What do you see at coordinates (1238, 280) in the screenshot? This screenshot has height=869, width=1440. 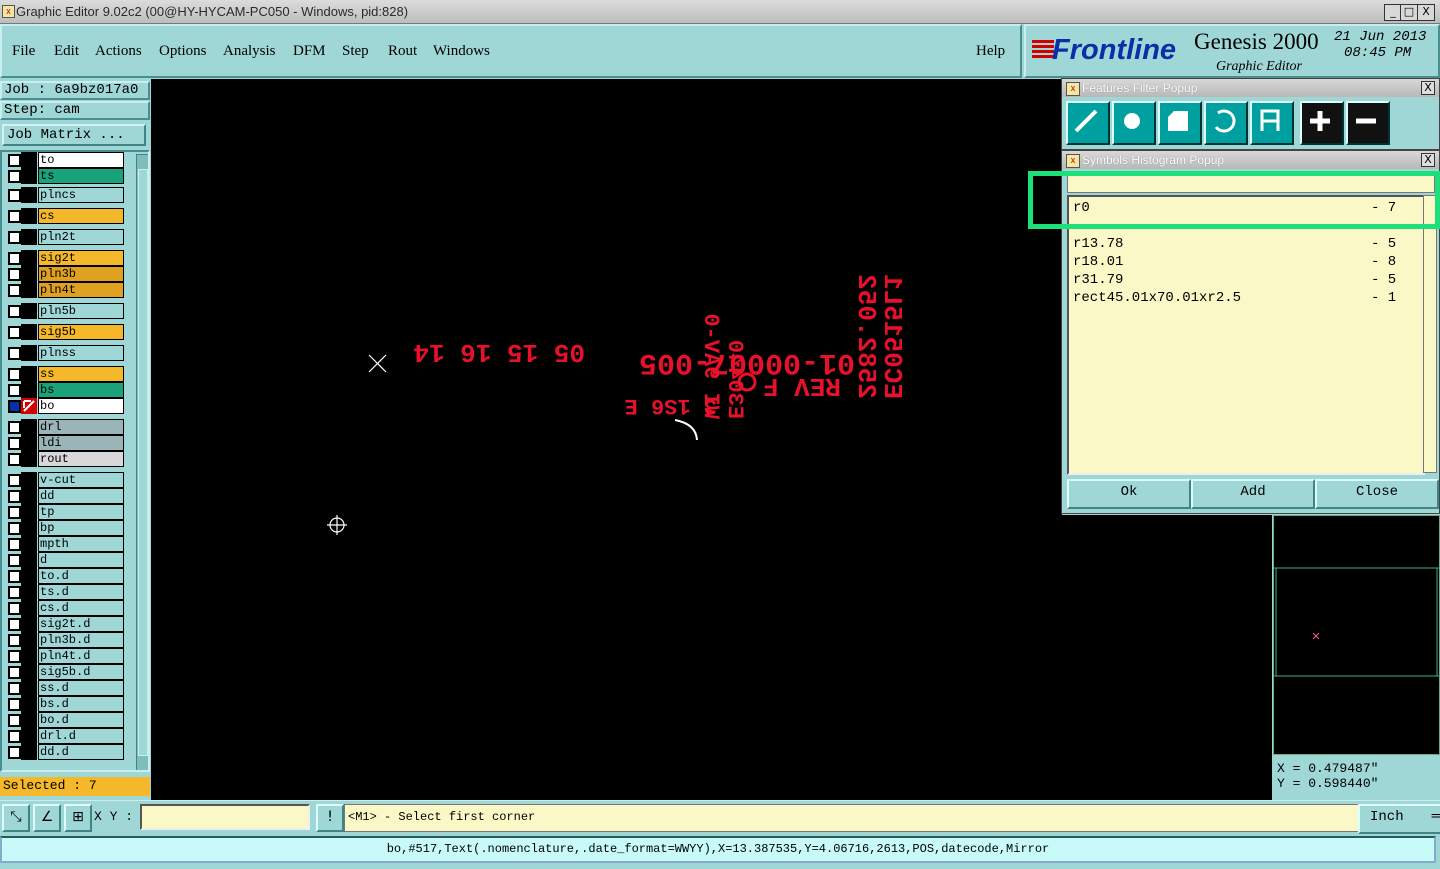 I see `symbol-row: r31.79 - 5` at bounding box center [1238, 280].